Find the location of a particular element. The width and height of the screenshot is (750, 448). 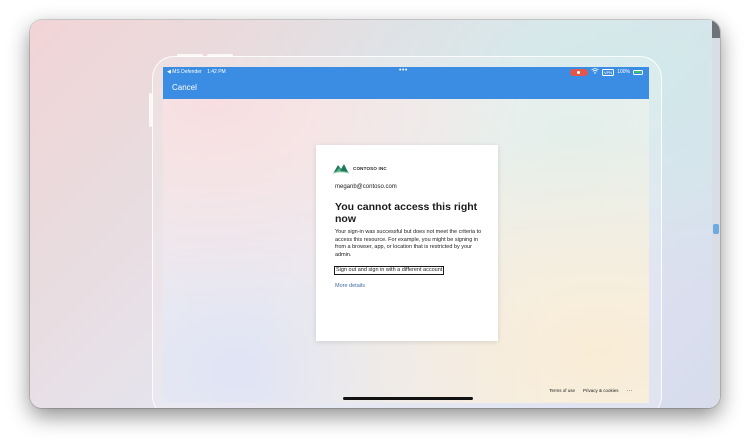

cancel-button: Cancel is located at coordinates (184, 87).